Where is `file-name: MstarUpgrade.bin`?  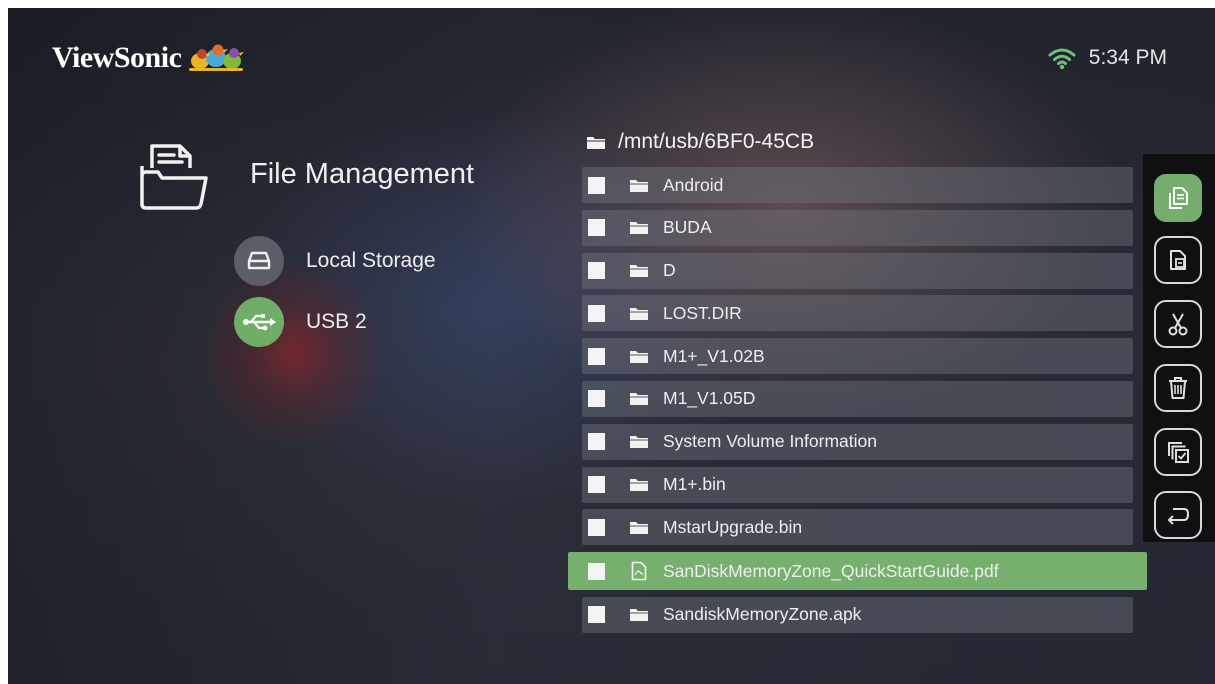 file-name: MstarUpgrade.bin is located at coordinates (733, 526).